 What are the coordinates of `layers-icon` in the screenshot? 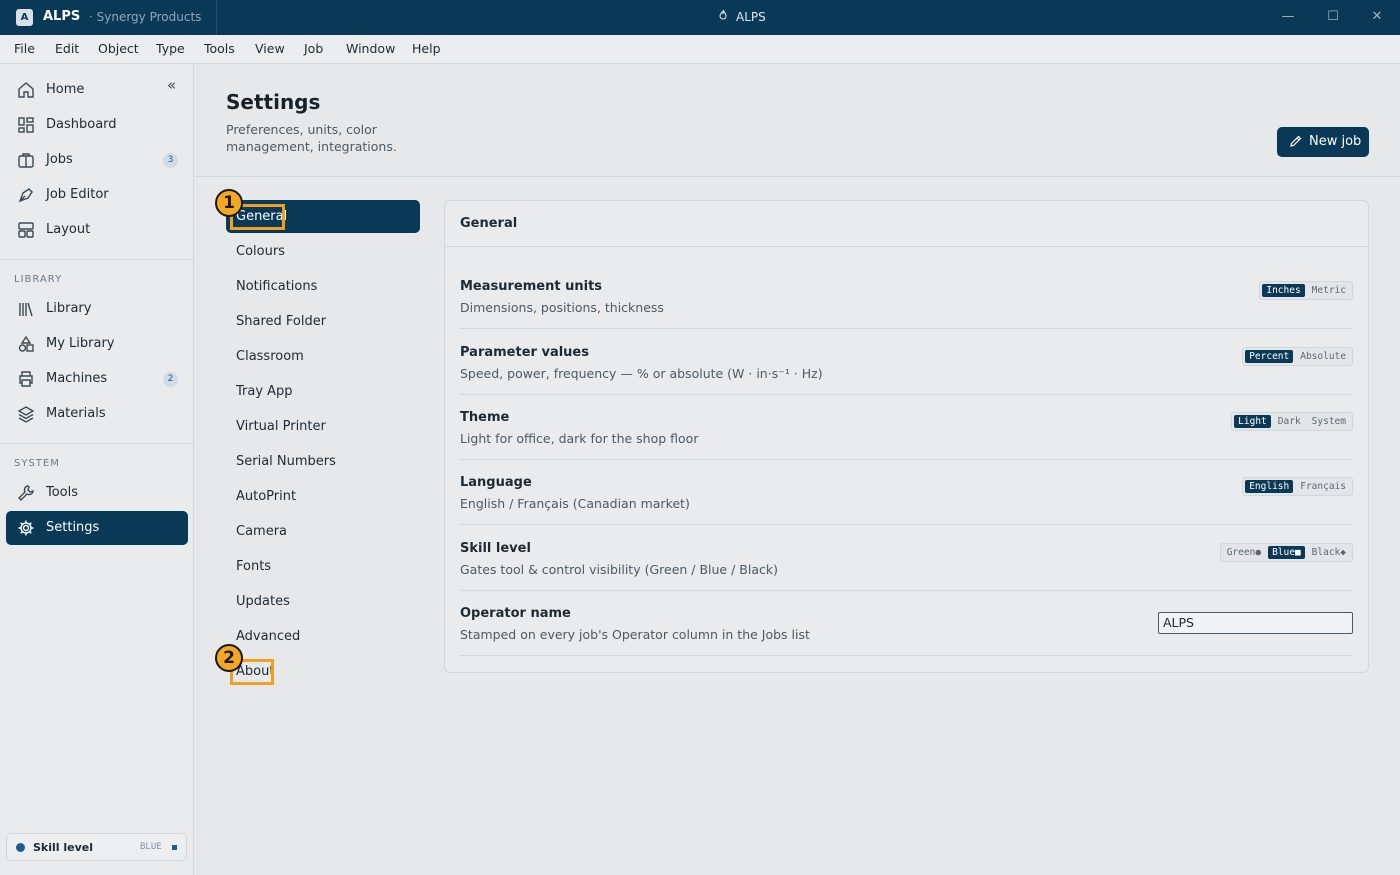 It's located at (26, 414).